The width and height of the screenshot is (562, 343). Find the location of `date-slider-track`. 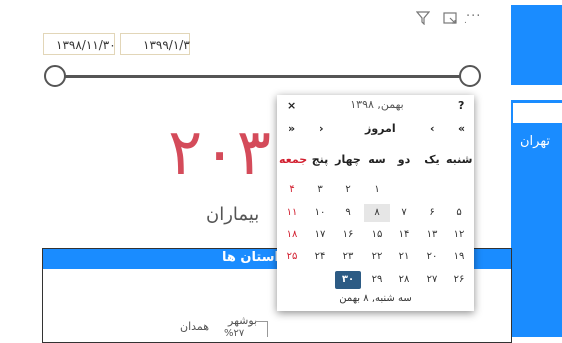

date-slider-track is located at coordinates (262, 76).